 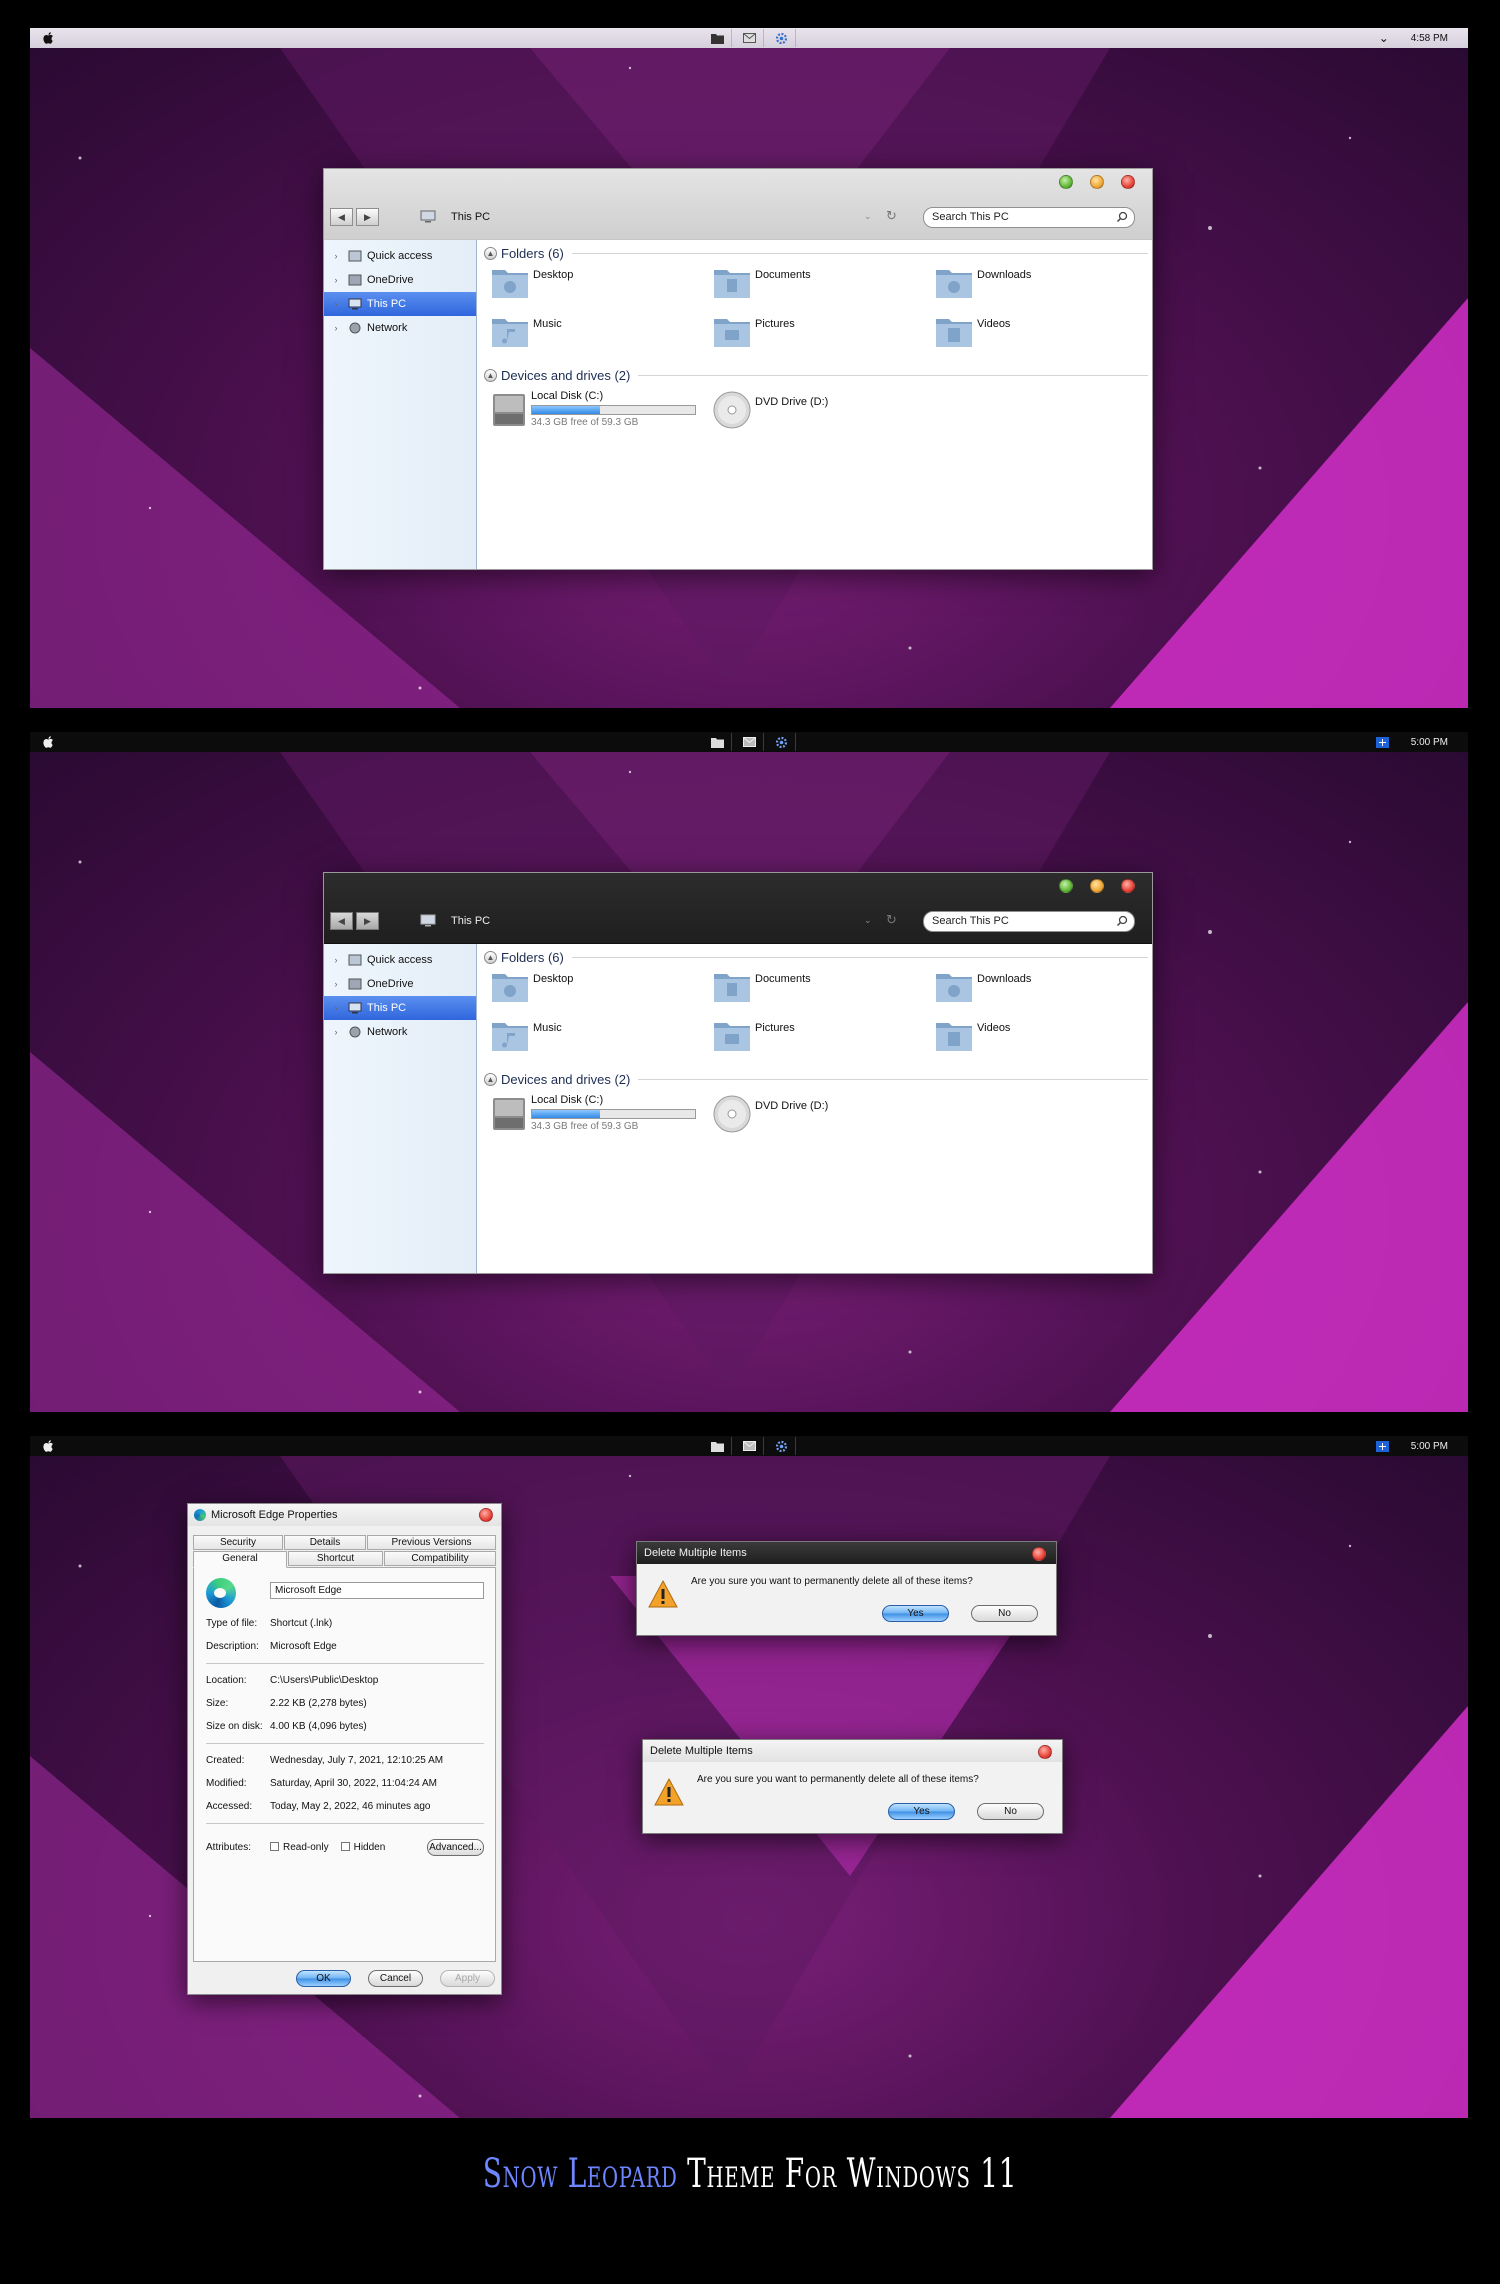 What do you see at coordinates (299, 1847) in the screenshot?
I see `readonly-checkbox: Read-only` at bounding box center [299, 1847].